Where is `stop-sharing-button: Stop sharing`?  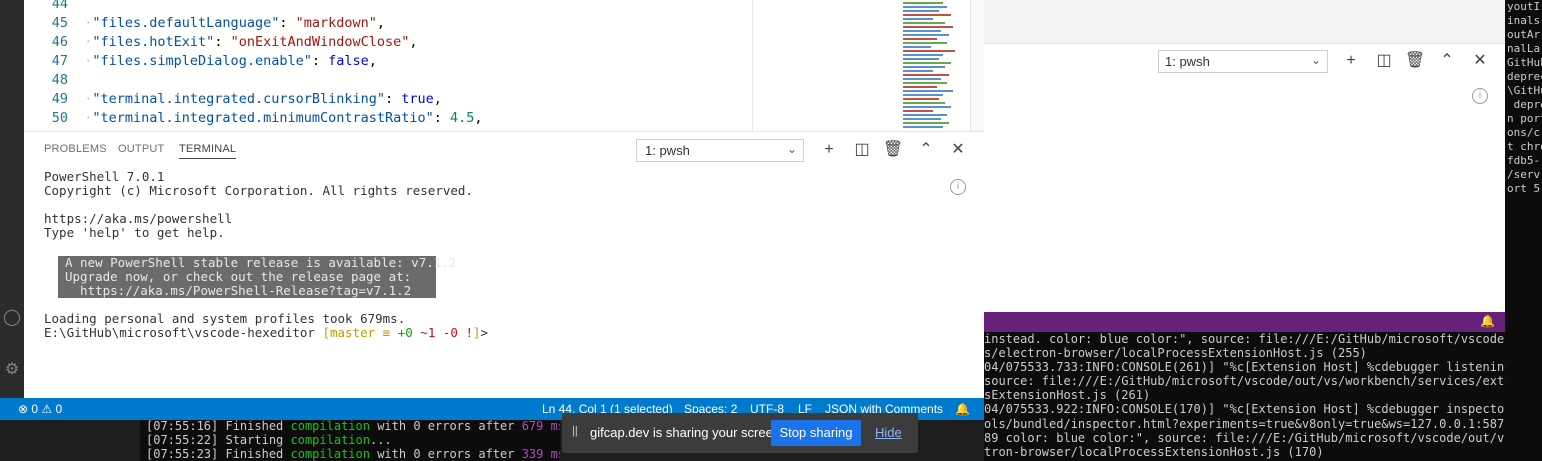 stop-sharing-button: Stop sharing is located at coordinates (816, 433).